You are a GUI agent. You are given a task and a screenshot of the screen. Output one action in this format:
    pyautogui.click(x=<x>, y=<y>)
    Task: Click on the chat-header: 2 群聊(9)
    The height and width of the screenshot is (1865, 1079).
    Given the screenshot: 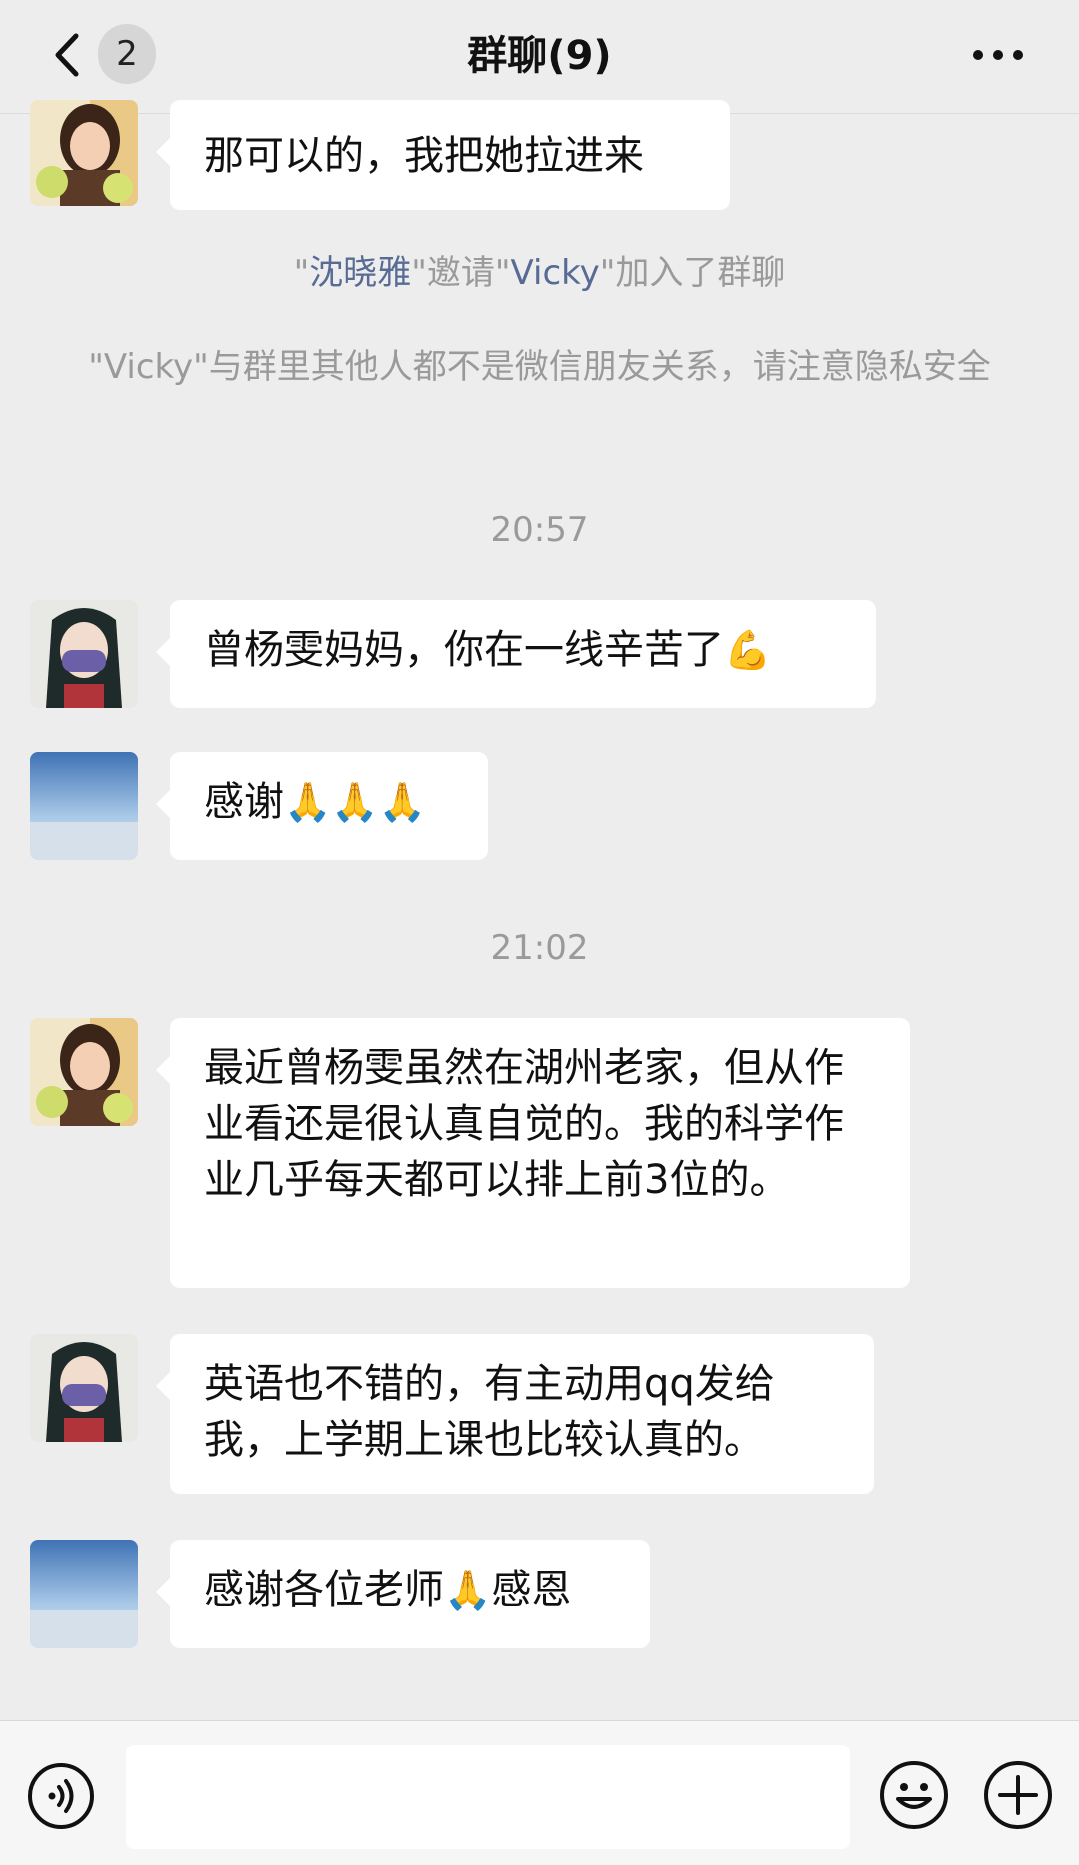 What is the action you would take?
    pyautogui.click(x=539, y=57)
    